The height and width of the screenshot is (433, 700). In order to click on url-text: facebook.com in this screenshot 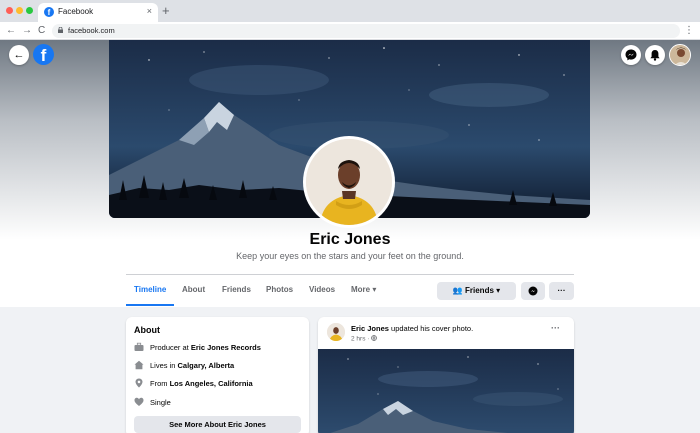, I will do `click(91, 30)`.